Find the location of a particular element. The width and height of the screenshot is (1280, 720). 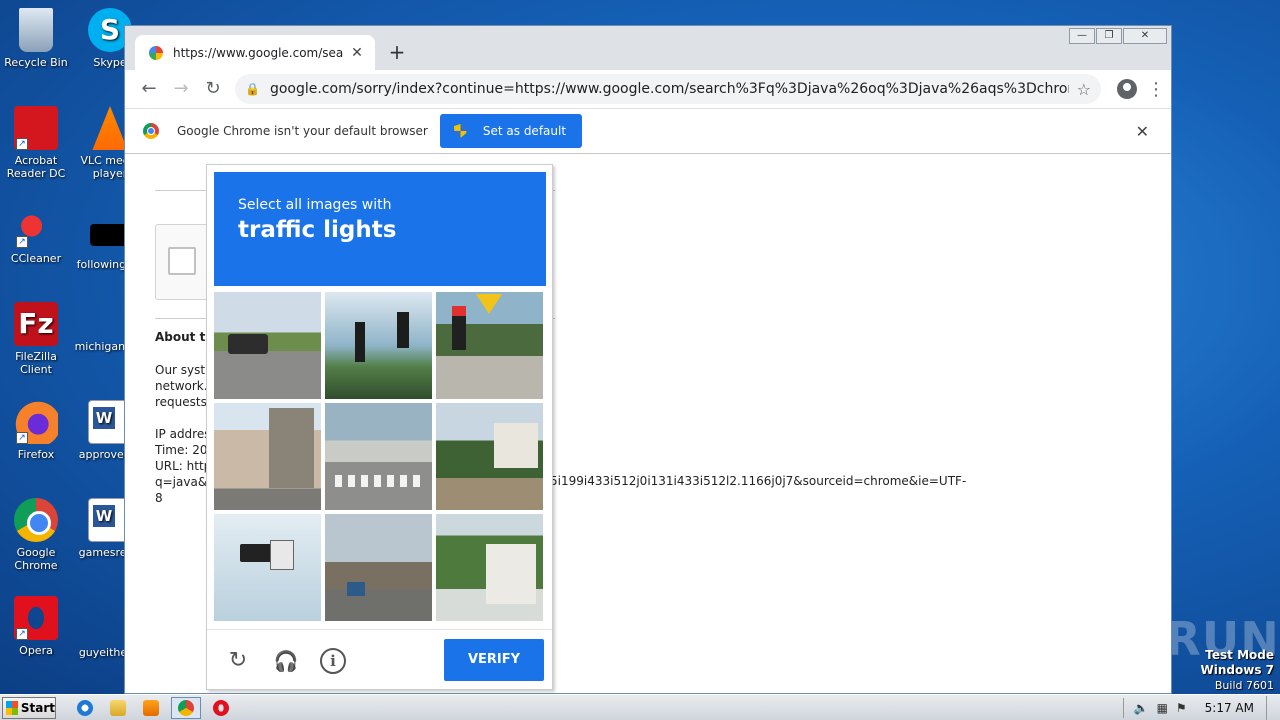

audio-challenge-icon: 🎧 is located at coordinates (286, 661).